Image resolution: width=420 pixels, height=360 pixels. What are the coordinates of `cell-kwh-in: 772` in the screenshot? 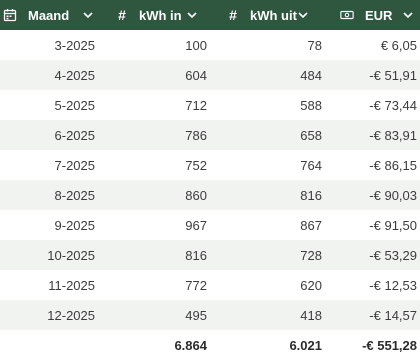 It's located at (196, 285).